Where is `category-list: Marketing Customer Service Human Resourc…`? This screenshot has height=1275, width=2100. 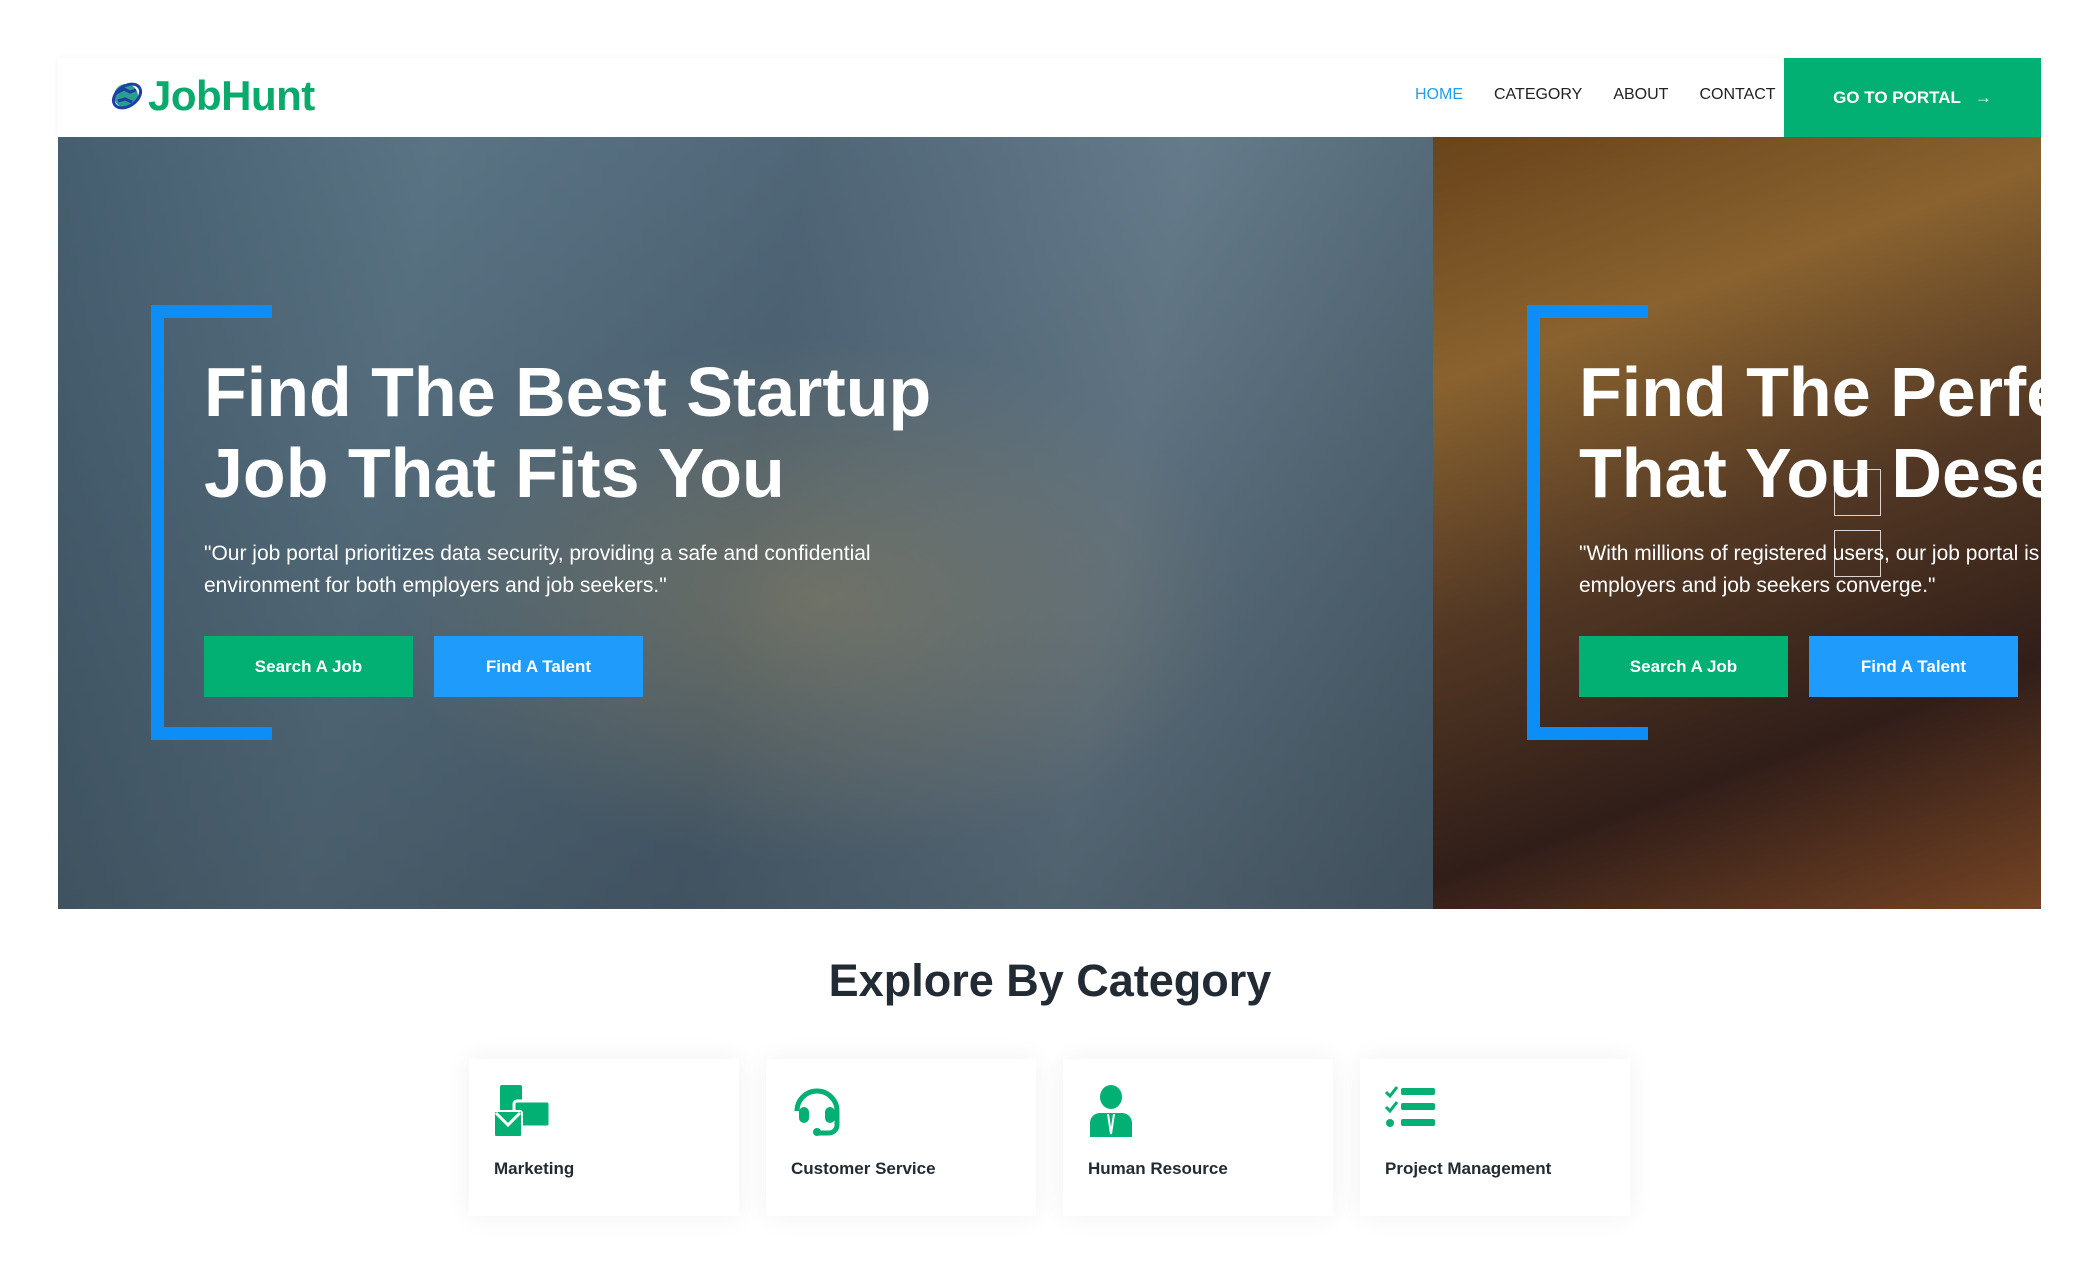 category-list: Marketing Customer Service Human Resourc… is located at coordinates (1049, 1137).